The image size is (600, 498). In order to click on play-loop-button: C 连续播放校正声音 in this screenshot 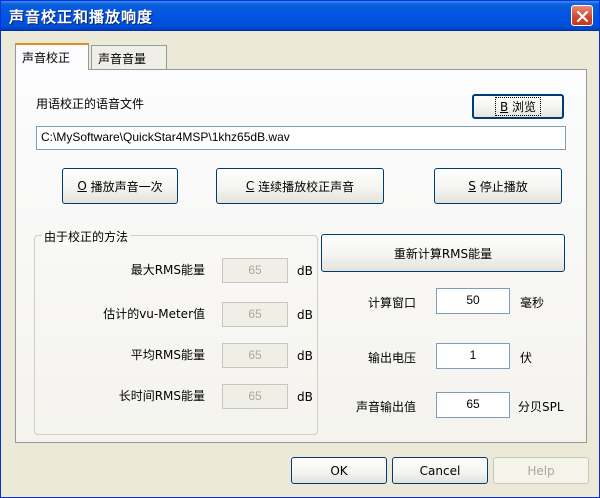, I will do `click(300, 186)`.